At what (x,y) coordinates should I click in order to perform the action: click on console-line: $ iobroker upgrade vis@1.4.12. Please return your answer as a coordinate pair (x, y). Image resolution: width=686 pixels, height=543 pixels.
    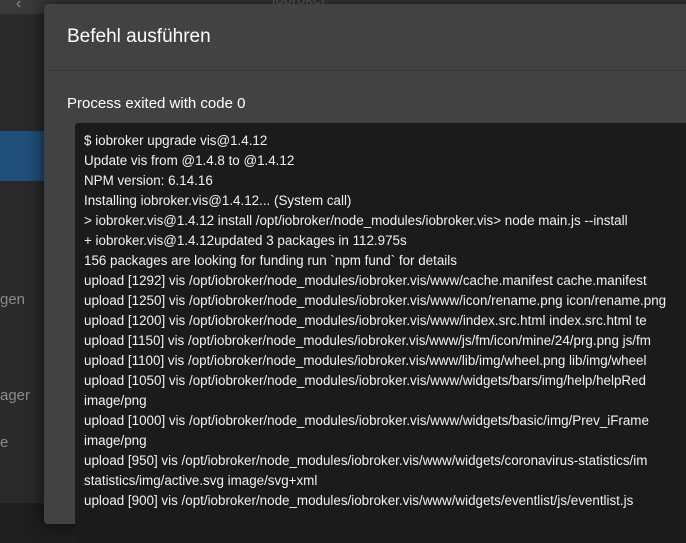
    Looking at the image, I should click on (176, 140).